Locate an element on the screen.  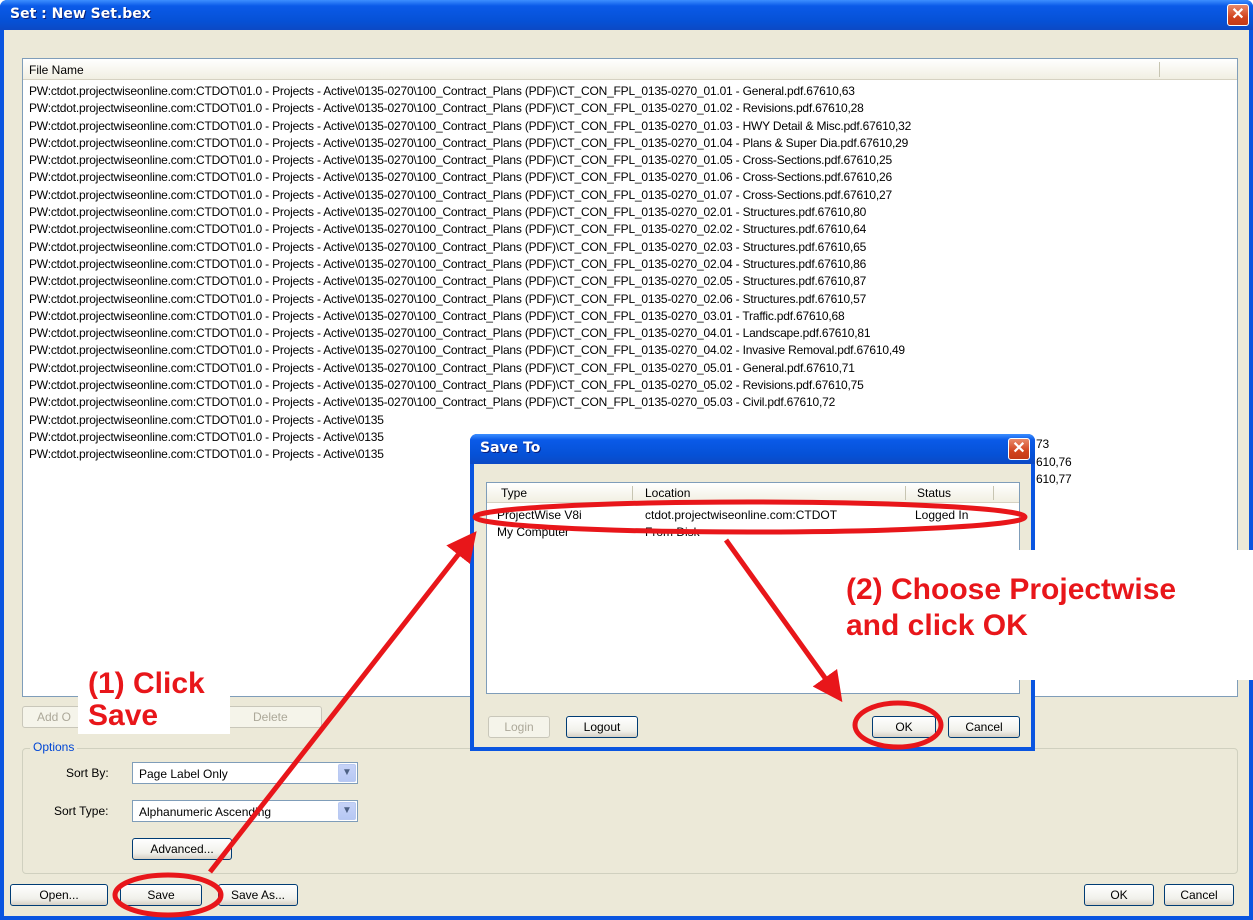
options-legend: Options is located at coordinates (54, 747).